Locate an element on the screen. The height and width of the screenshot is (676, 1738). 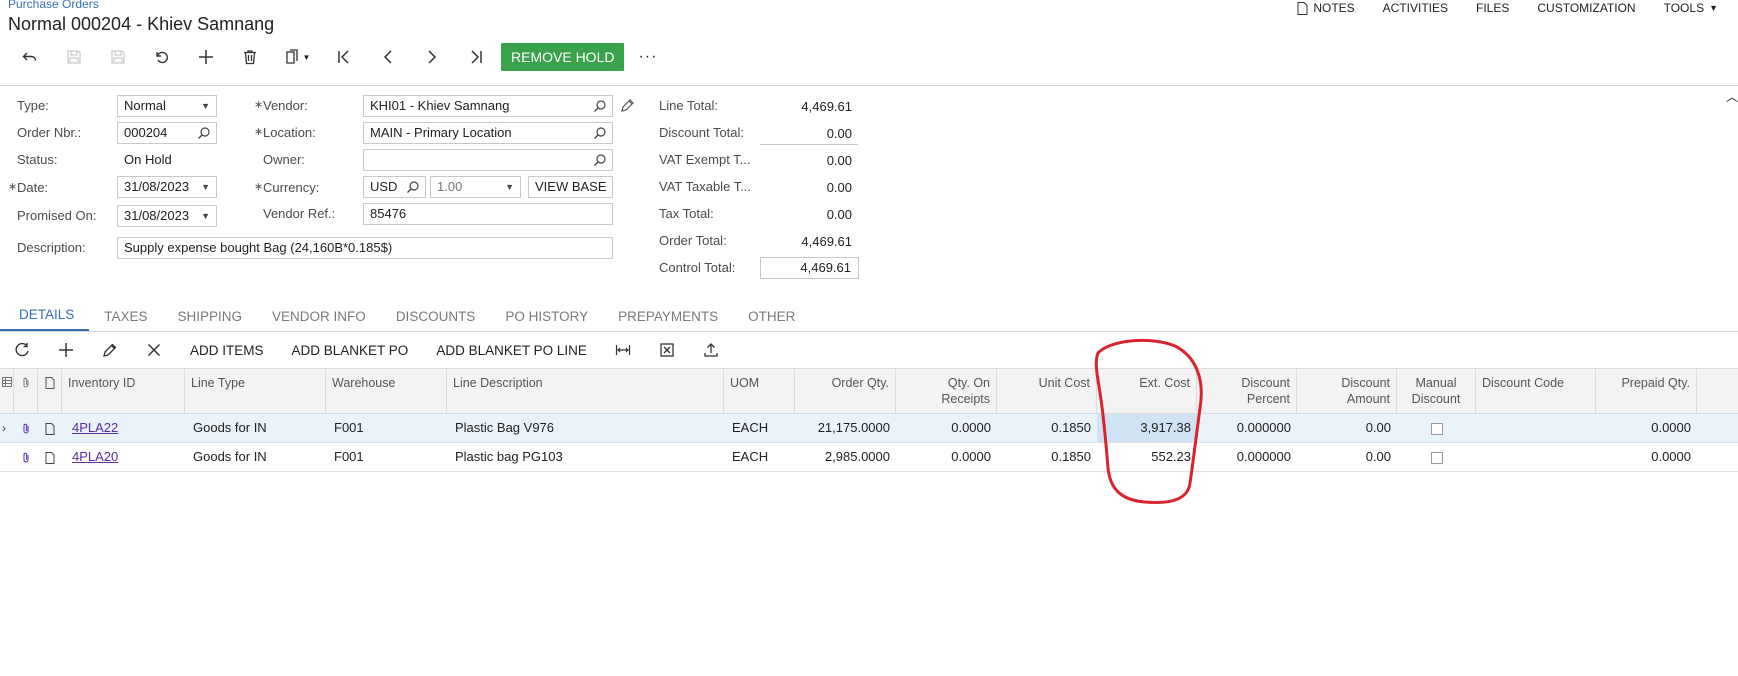
promised-on-field: 31/08/2023 ▼ is located at coordinates (167, 216).